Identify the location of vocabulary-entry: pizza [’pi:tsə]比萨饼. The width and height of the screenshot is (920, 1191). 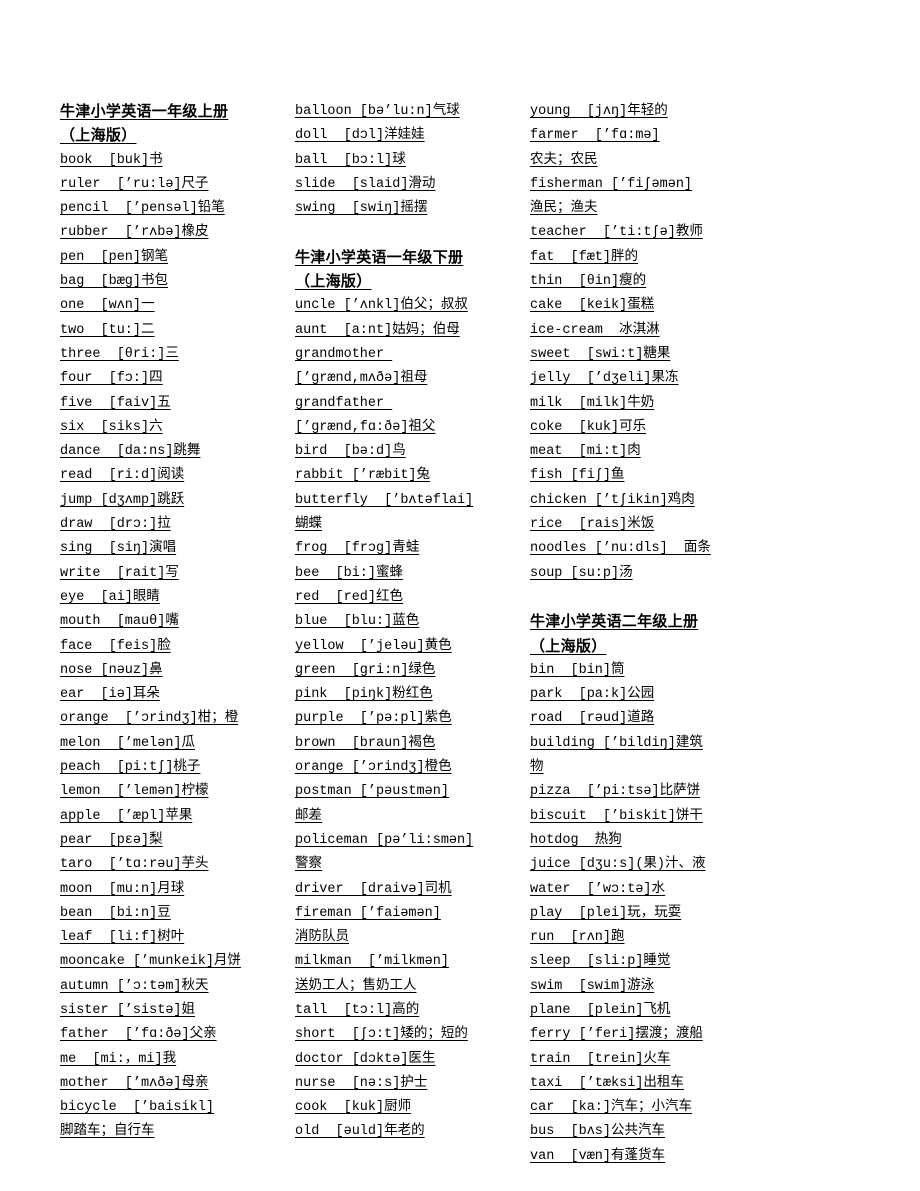
(615, 792).